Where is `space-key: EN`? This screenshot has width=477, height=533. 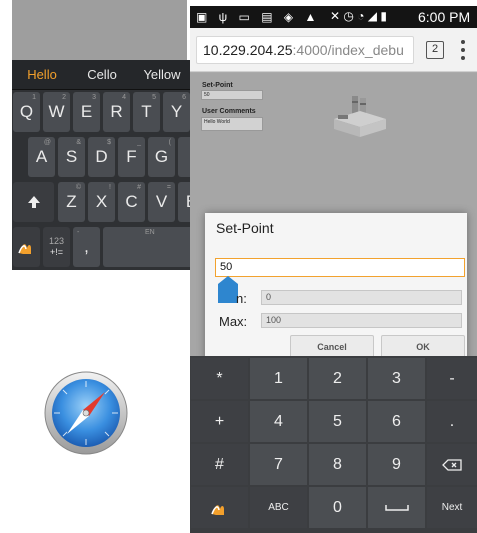 space-key: EN is located at coordinates (147, 247).